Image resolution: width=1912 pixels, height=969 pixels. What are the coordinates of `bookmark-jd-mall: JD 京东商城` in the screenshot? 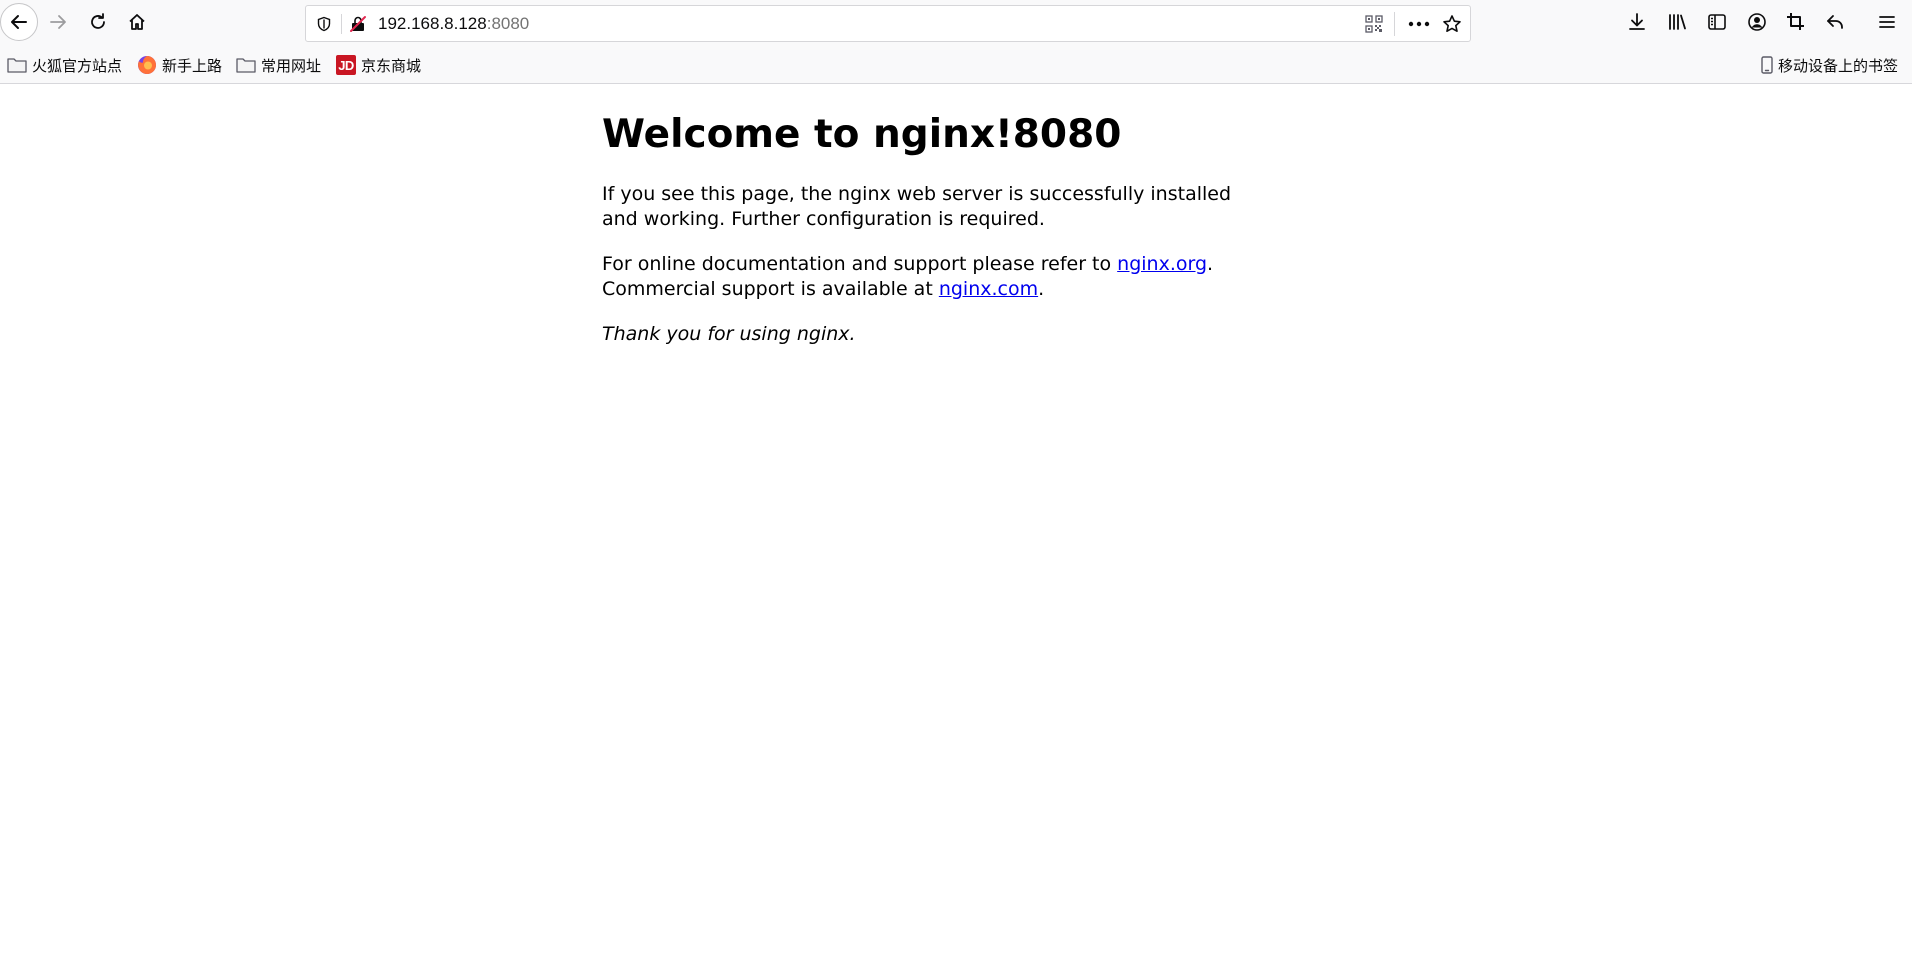 It's located at (378, 65).